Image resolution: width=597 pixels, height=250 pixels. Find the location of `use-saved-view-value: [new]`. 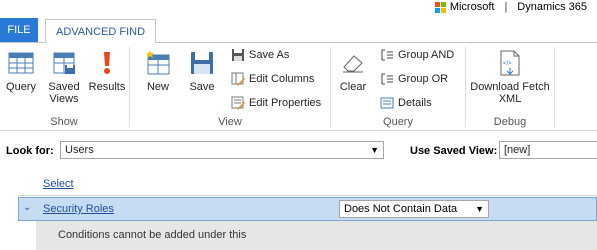

use-saved-view-value: [new] is located at coordinates (517, 150).